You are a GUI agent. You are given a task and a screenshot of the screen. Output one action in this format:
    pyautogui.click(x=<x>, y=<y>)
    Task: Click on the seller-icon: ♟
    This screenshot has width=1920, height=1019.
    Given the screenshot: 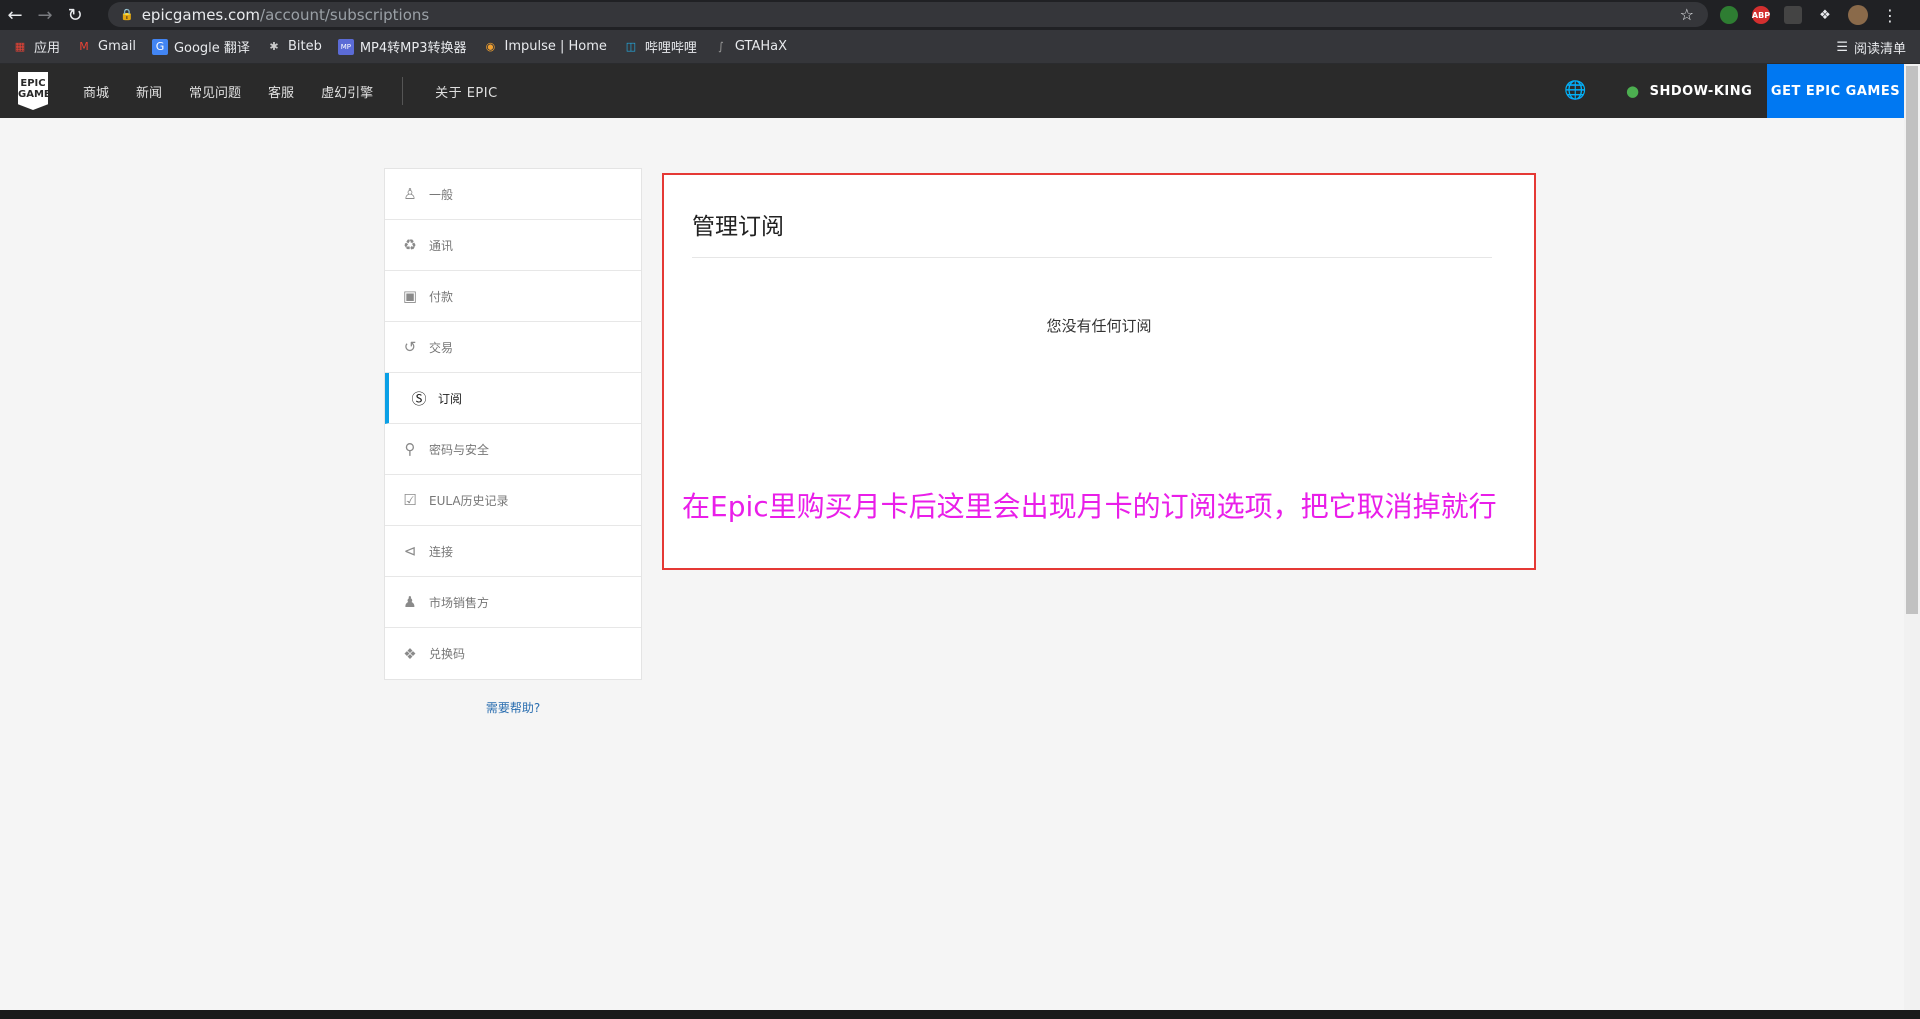 What is the action you would take?
    pyautogui.click(x=410, y=602)
    